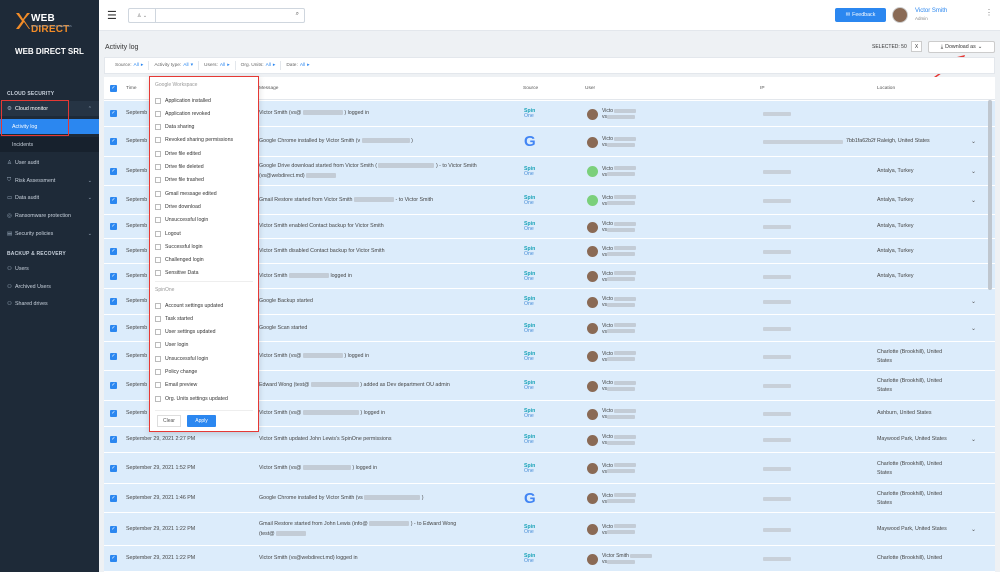  Describe the element at coordinates (860, 15) in the screenshot. I see `feedback-button: ✉ Feedback` at that location.